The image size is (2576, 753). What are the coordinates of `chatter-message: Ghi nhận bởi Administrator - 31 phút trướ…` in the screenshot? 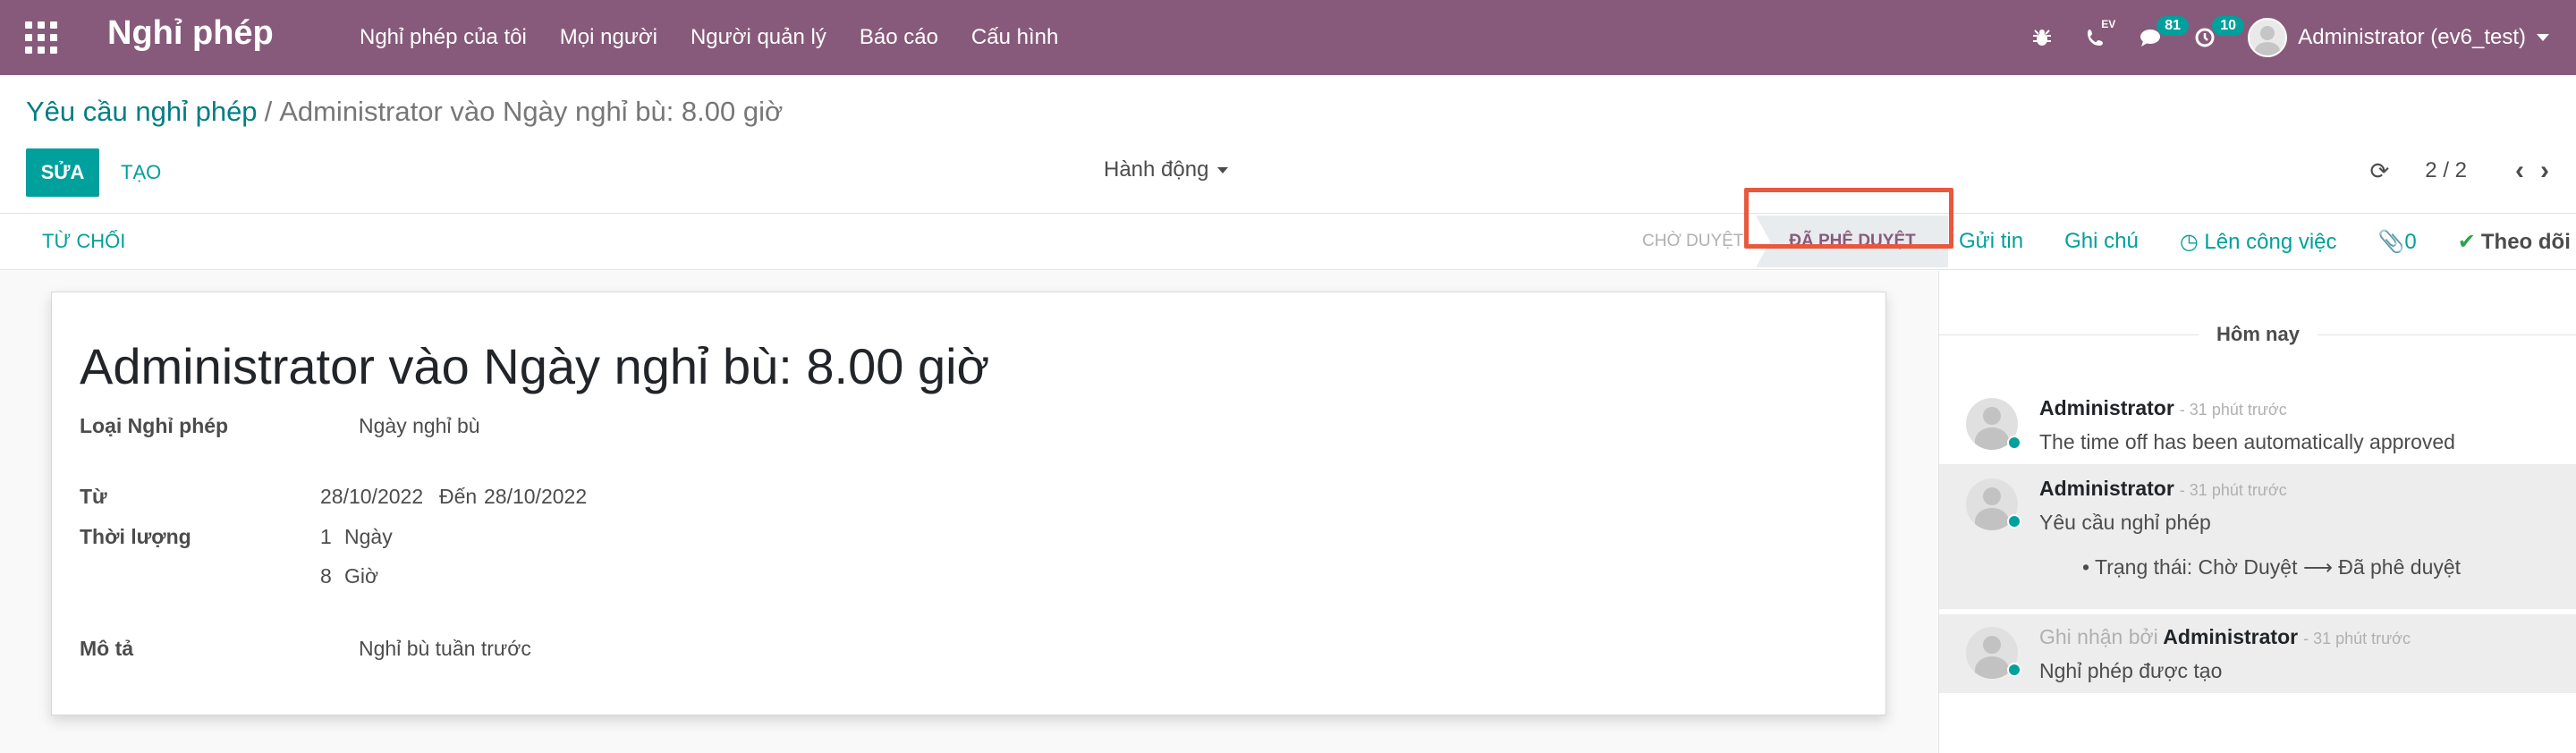 It's located at (2257, 653).